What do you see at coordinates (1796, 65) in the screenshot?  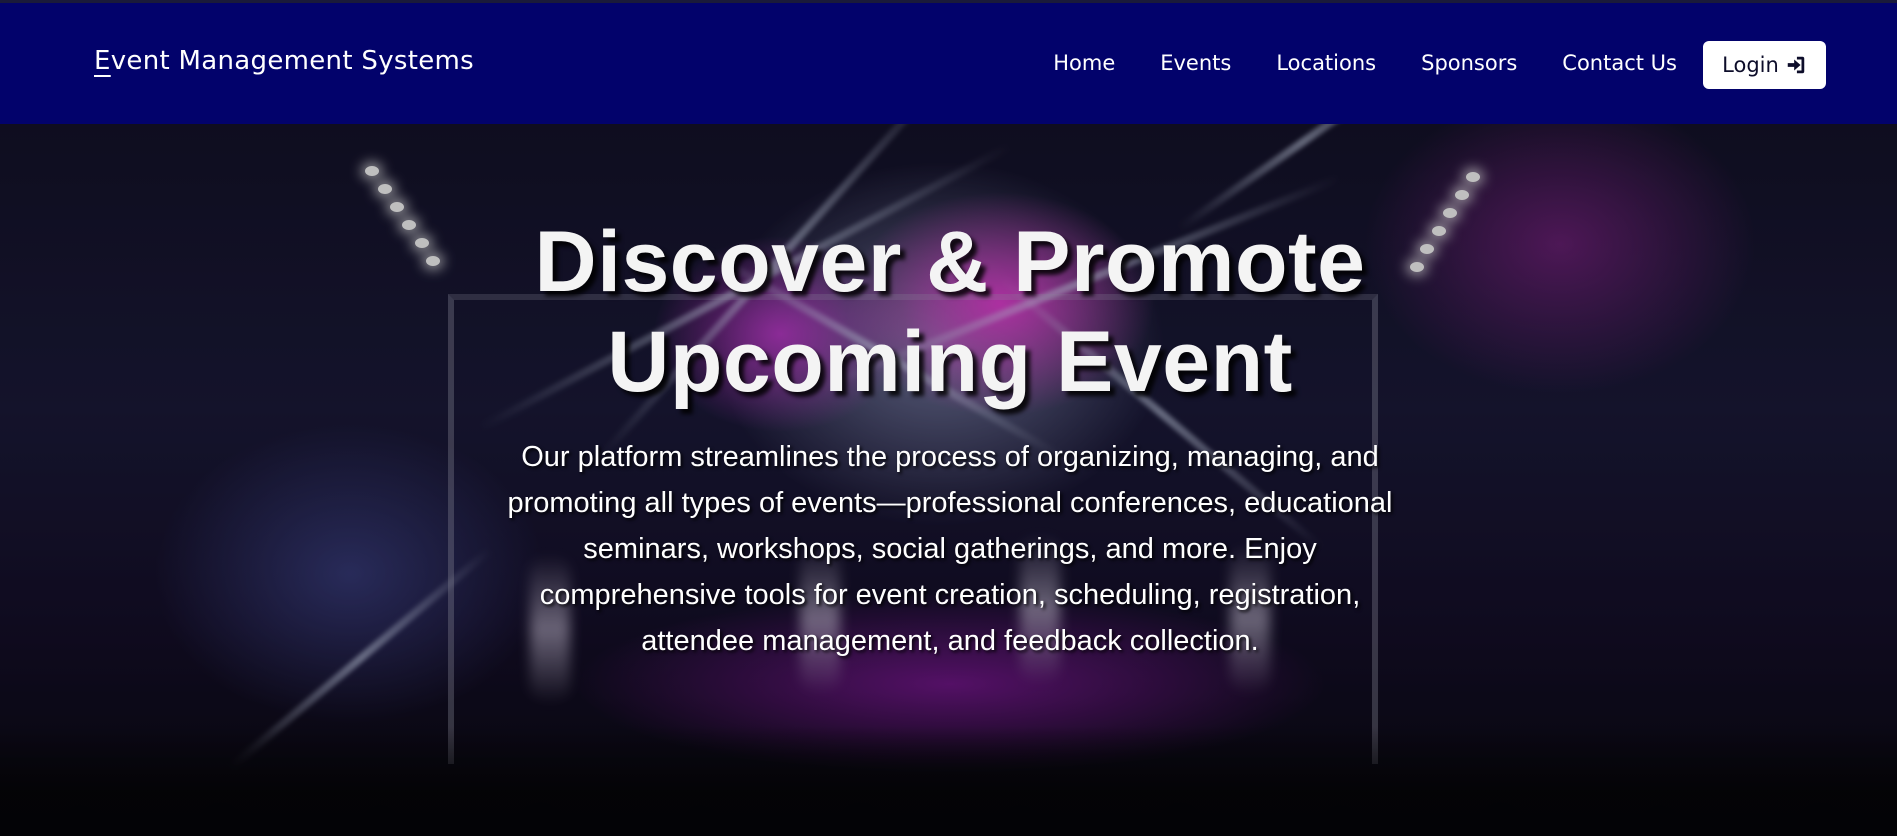 I see `sign-in-icon` at bounding box center [1796, 65].